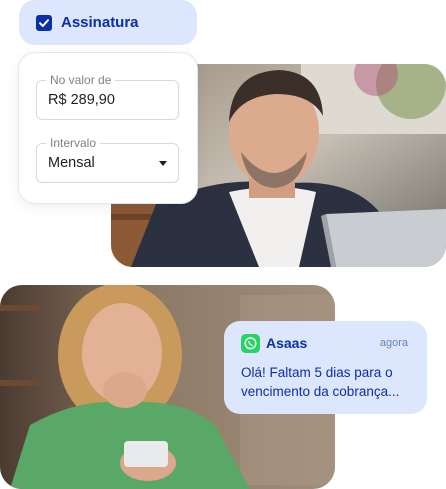 The image size is (446, 489). What do you see at coordinates (317, 372) in the screenshot?
I see `notification-message-line-1: Olá! Faltam 5 dias para o` at bounding box center [317, 372].